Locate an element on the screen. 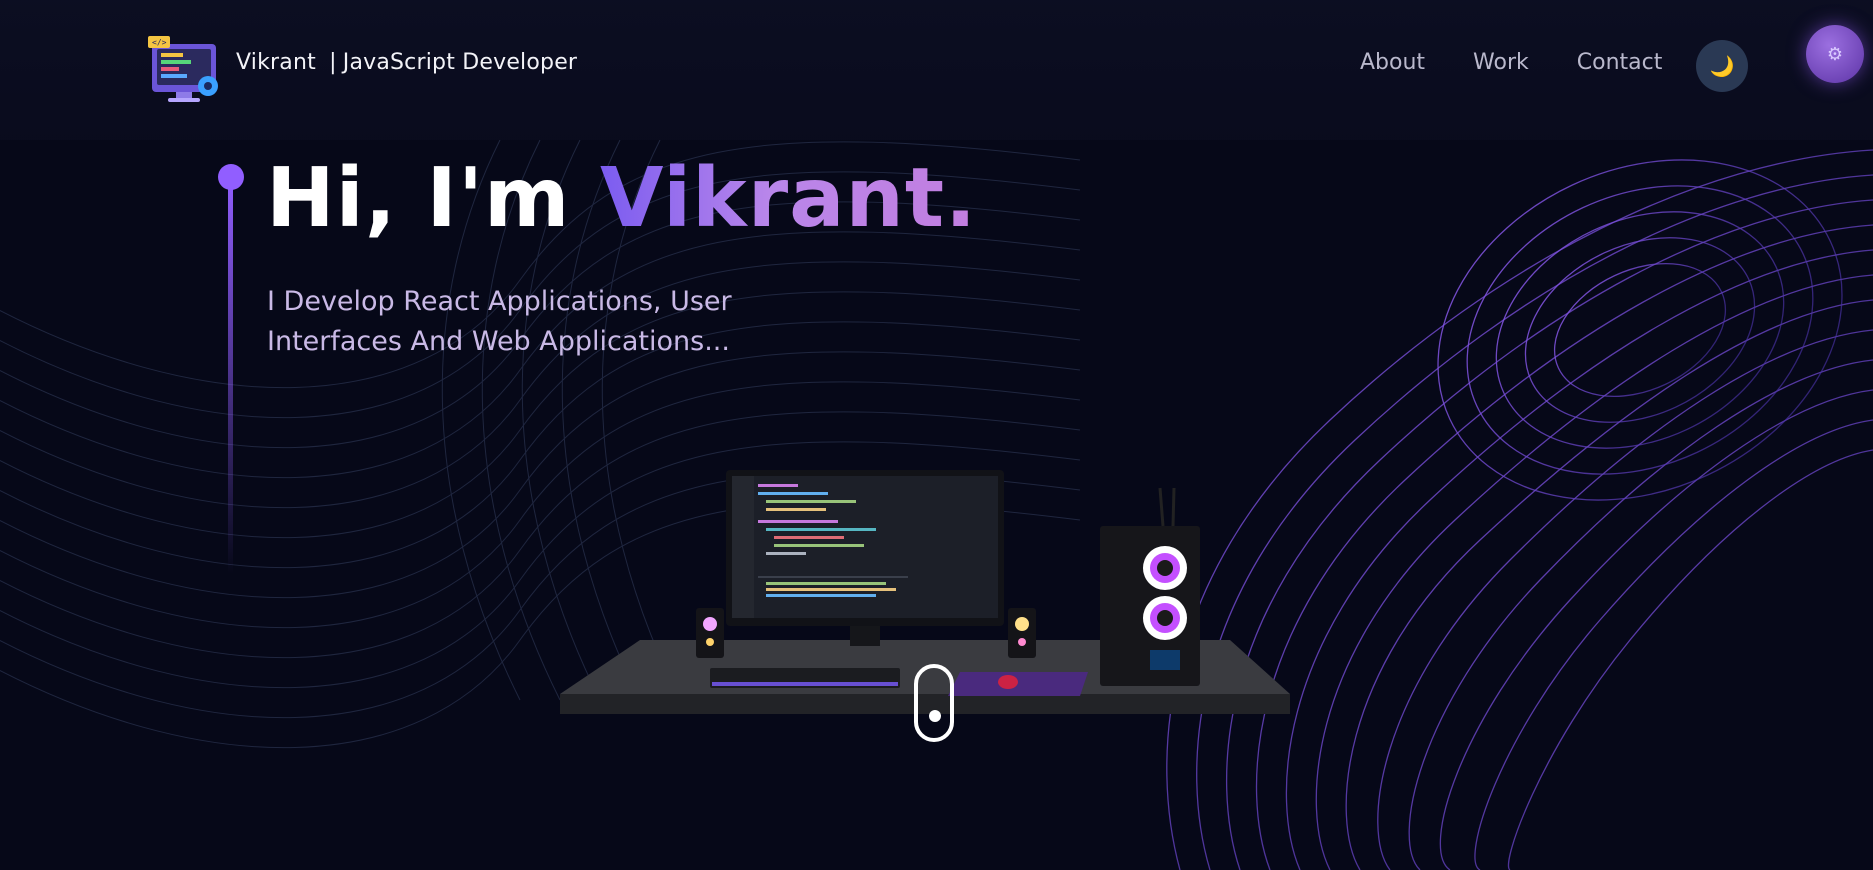 The height and width of the screenshot is (870, 1873). timeline-line is located at coordinates (230, 376).